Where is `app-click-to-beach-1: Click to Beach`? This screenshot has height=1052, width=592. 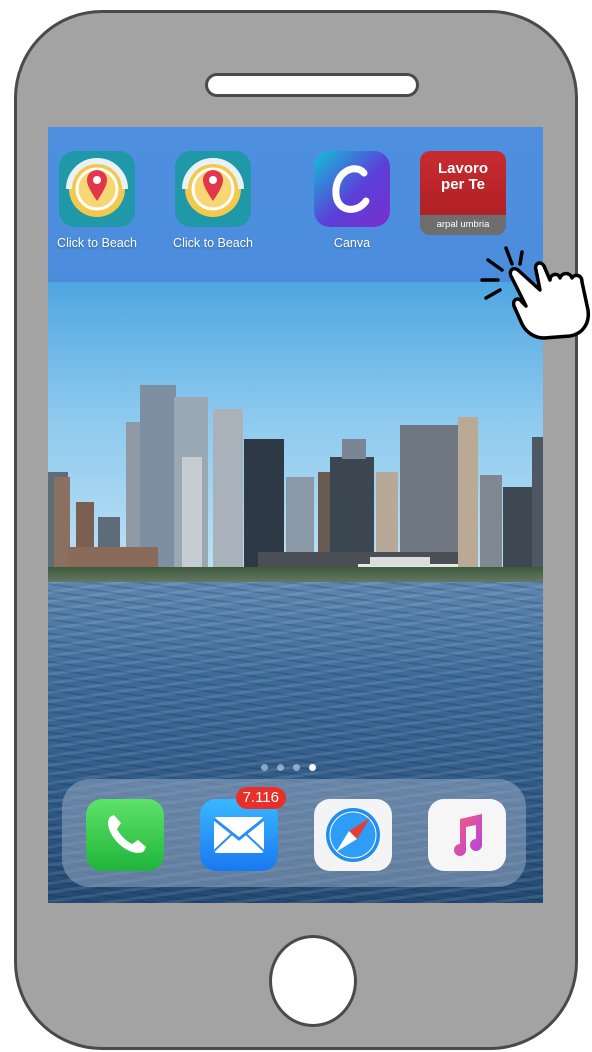 app-click-to-beach-1: Click to Beach is located at coordinates (97, 200).